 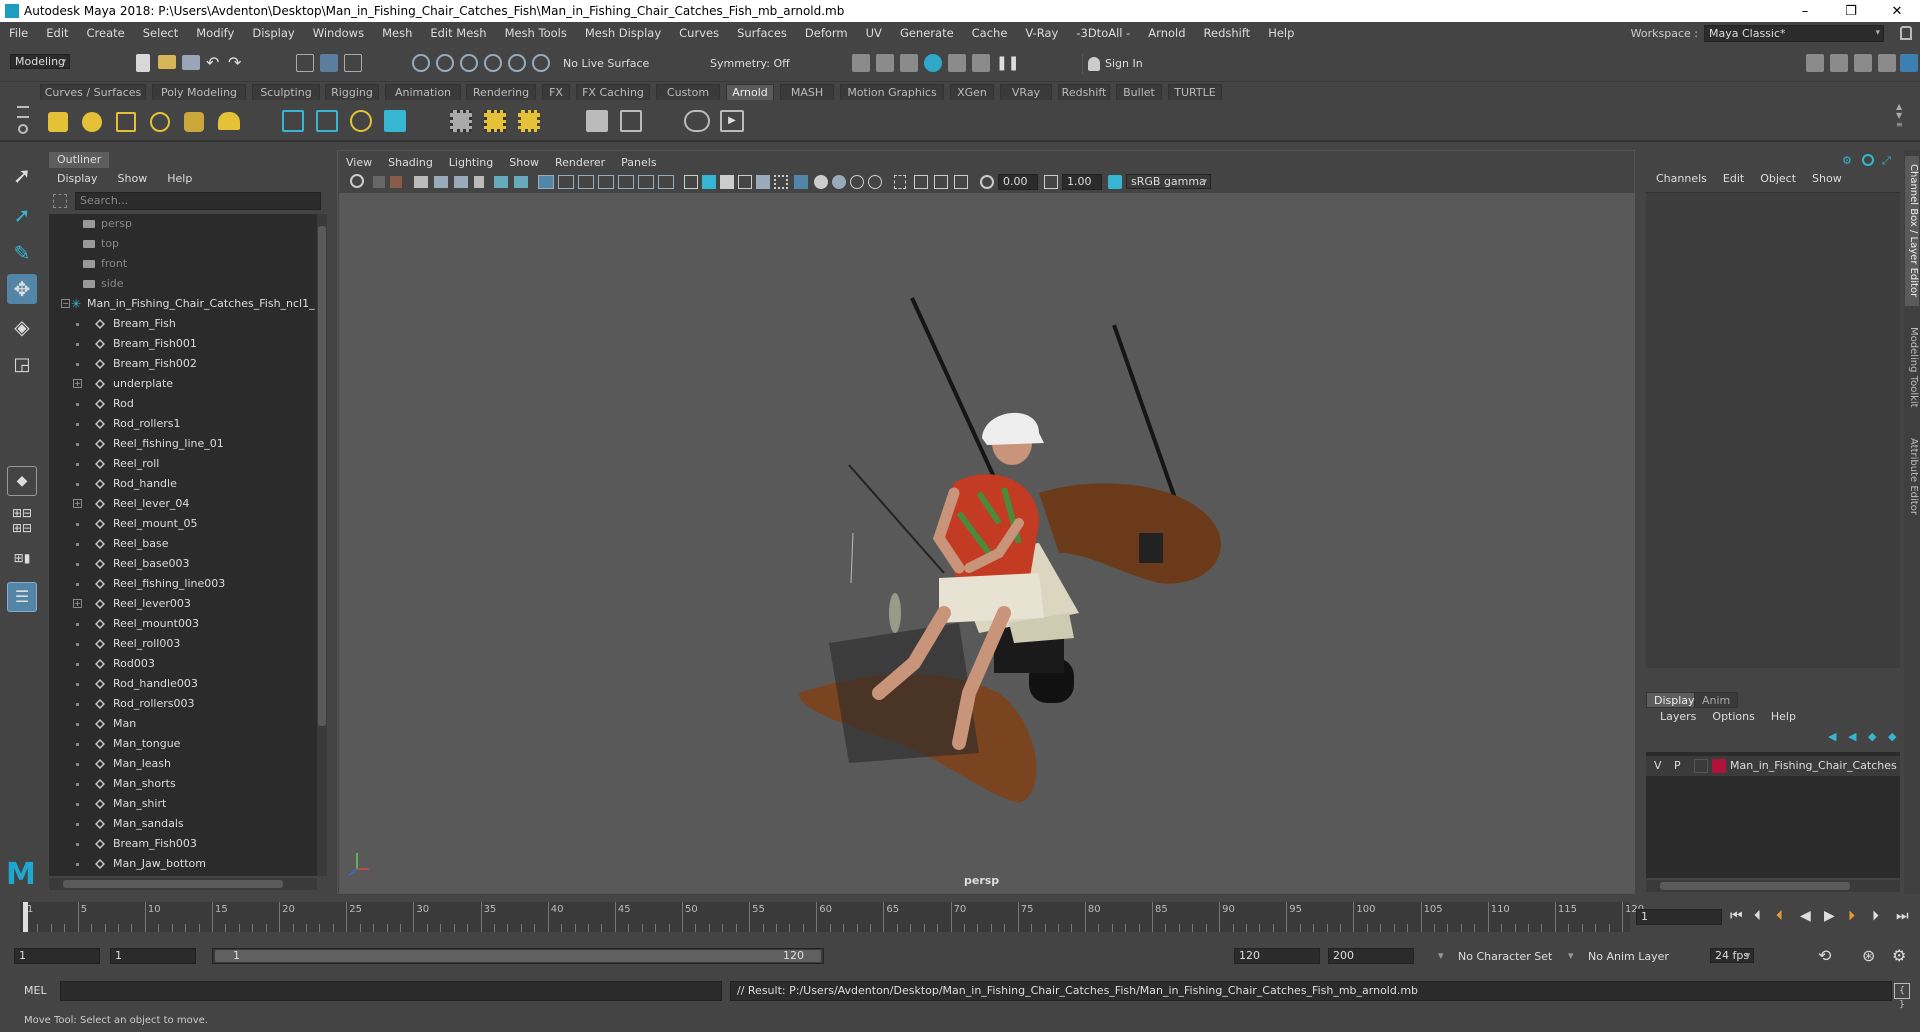 I want to click on outliner-item-bream-fish002: Bream_Fish002, so click(x=183, y=364).